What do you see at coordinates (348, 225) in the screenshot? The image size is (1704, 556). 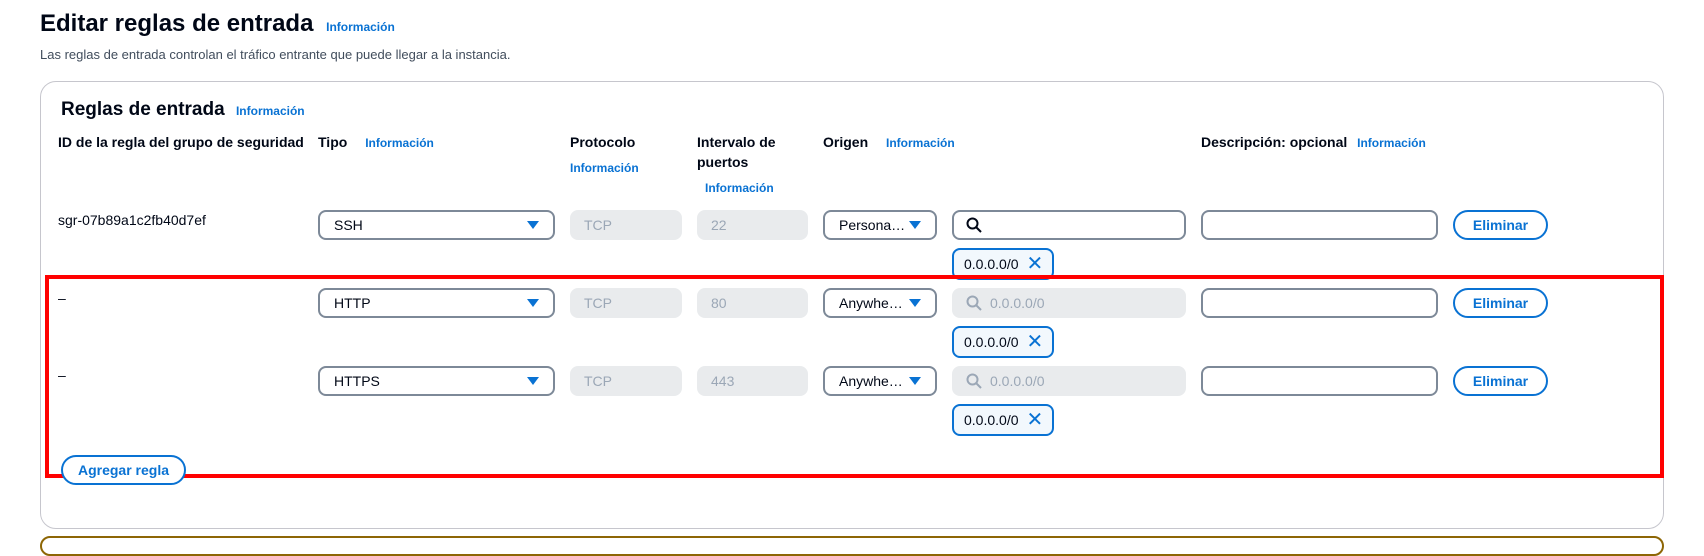 I see `type-select-value: SSH` at bounding box center [348, 225].